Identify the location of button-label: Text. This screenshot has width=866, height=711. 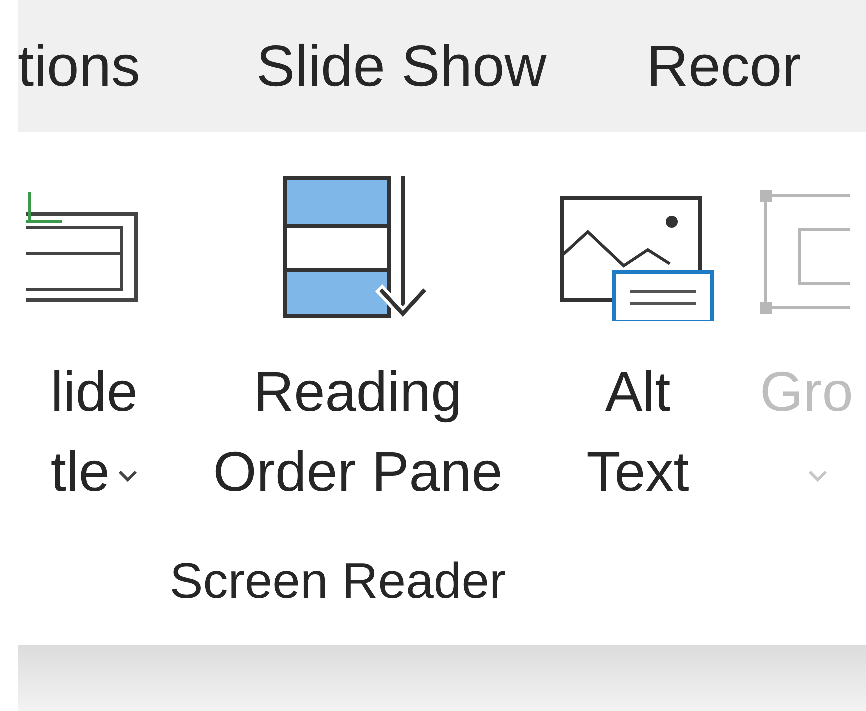
(638, 472).